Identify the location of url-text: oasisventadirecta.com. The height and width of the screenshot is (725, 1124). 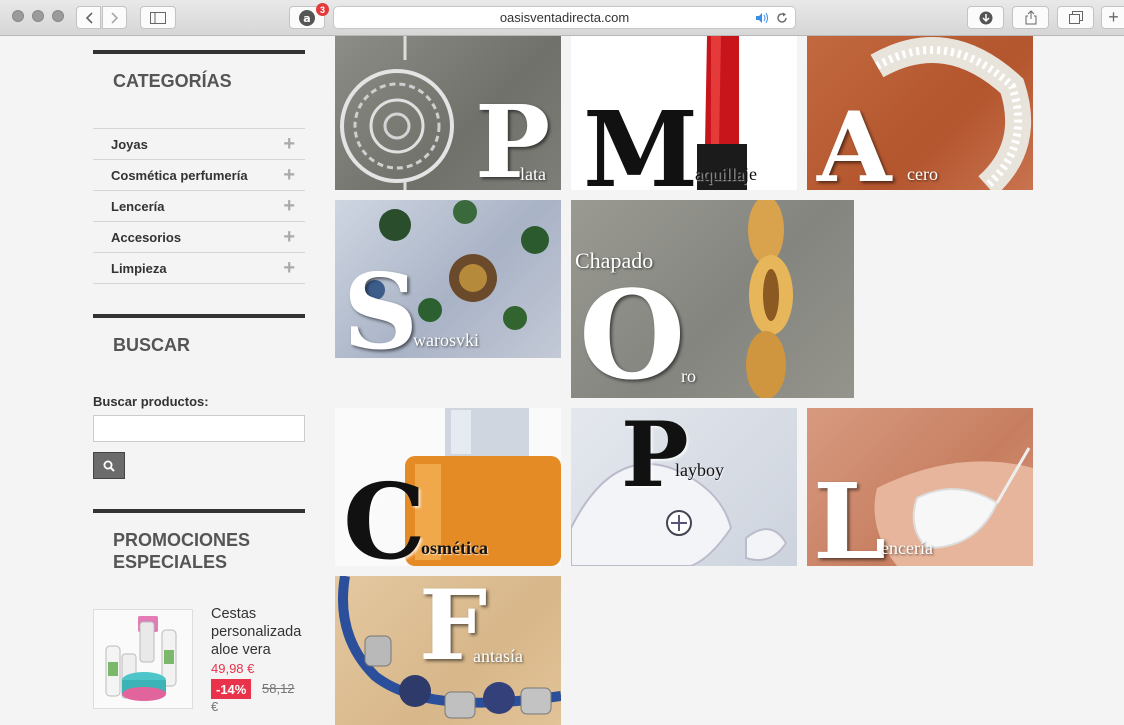
(564, 17).